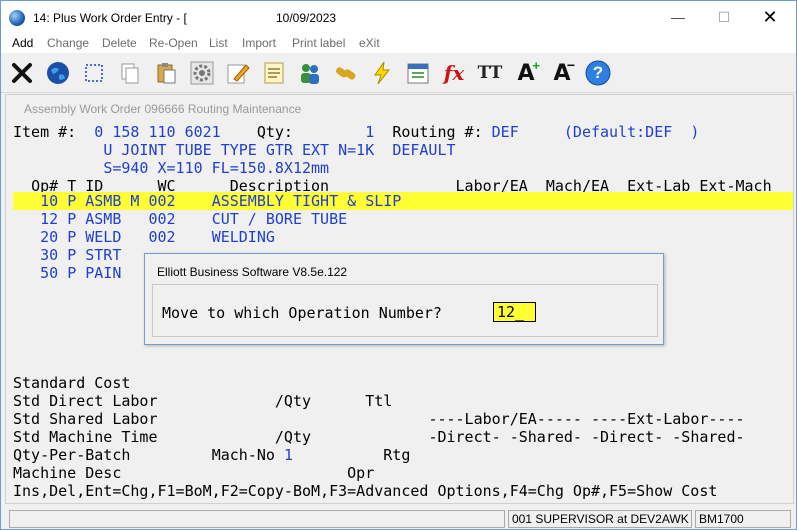  I want to click on window-title: 14: Plus Work Order Entry - [, so click(110, 18).